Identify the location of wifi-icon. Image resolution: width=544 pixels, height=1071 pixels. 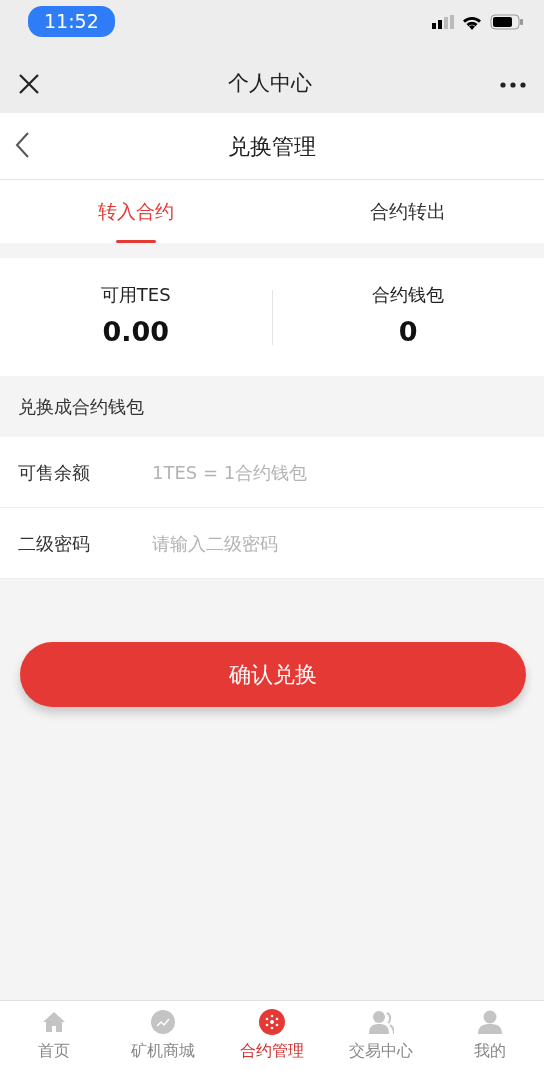
(472, 22).